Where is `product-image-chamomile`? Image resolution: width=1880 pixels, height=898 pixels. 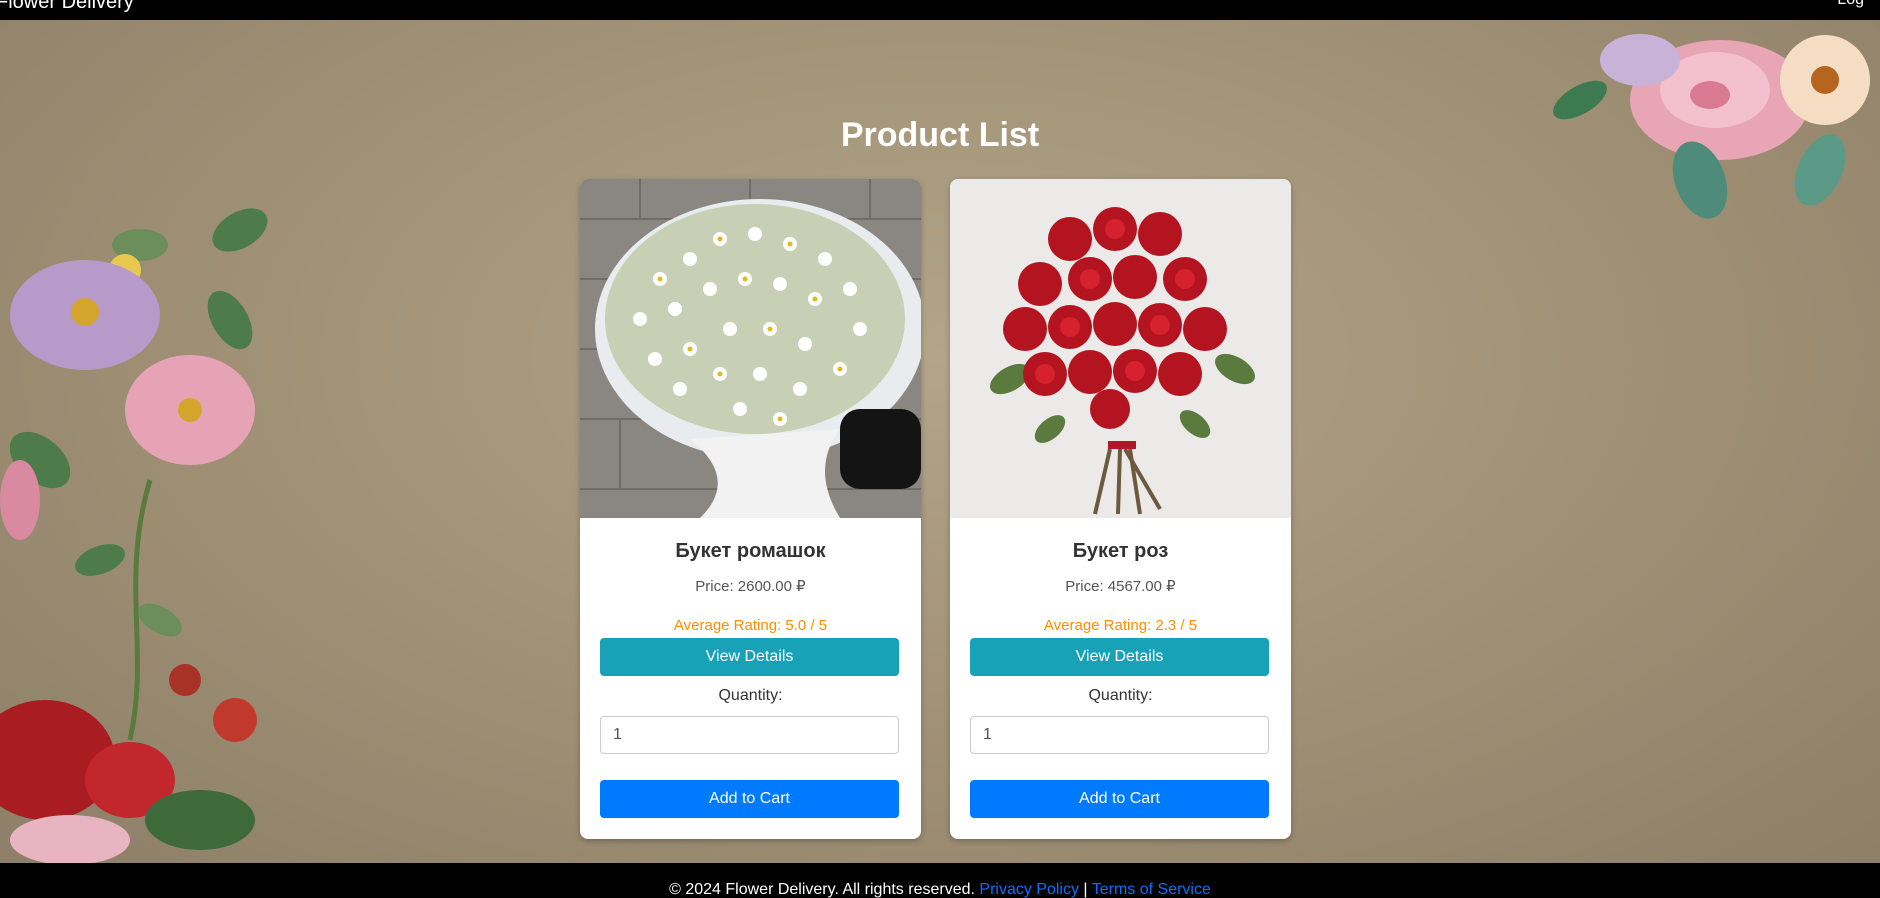 product-image-chamomile is located at coordinates (750, 348).